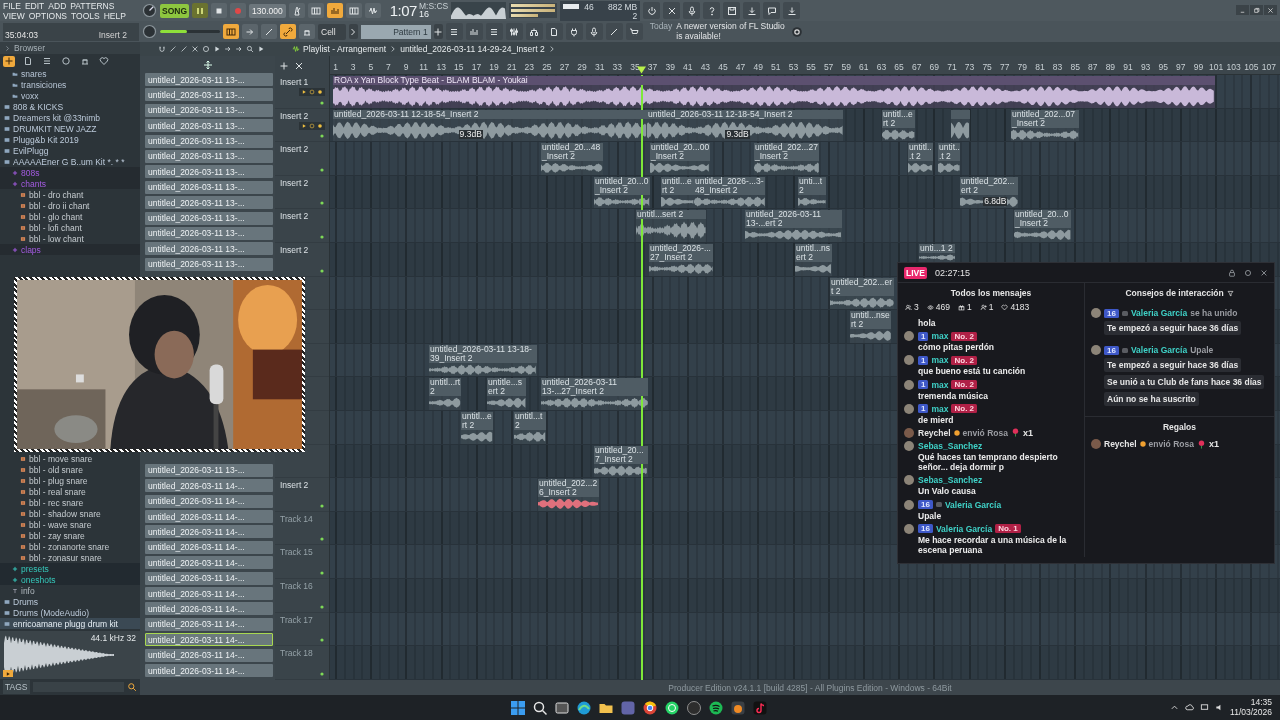  I want to click on track-name: Track 16, so click(296, 585).